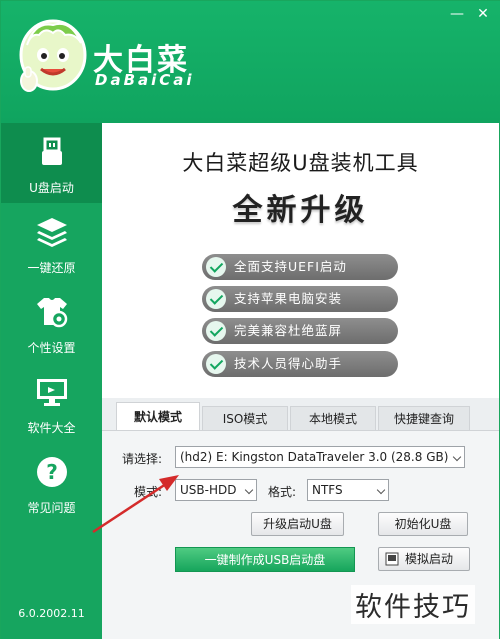 The image size is (500, 639). What do you see at coordinates (265, 559) in the screenshot?
I see `make-boot-usb-button: 一键制作成USB启动盘` at bounding box center [265, 559].